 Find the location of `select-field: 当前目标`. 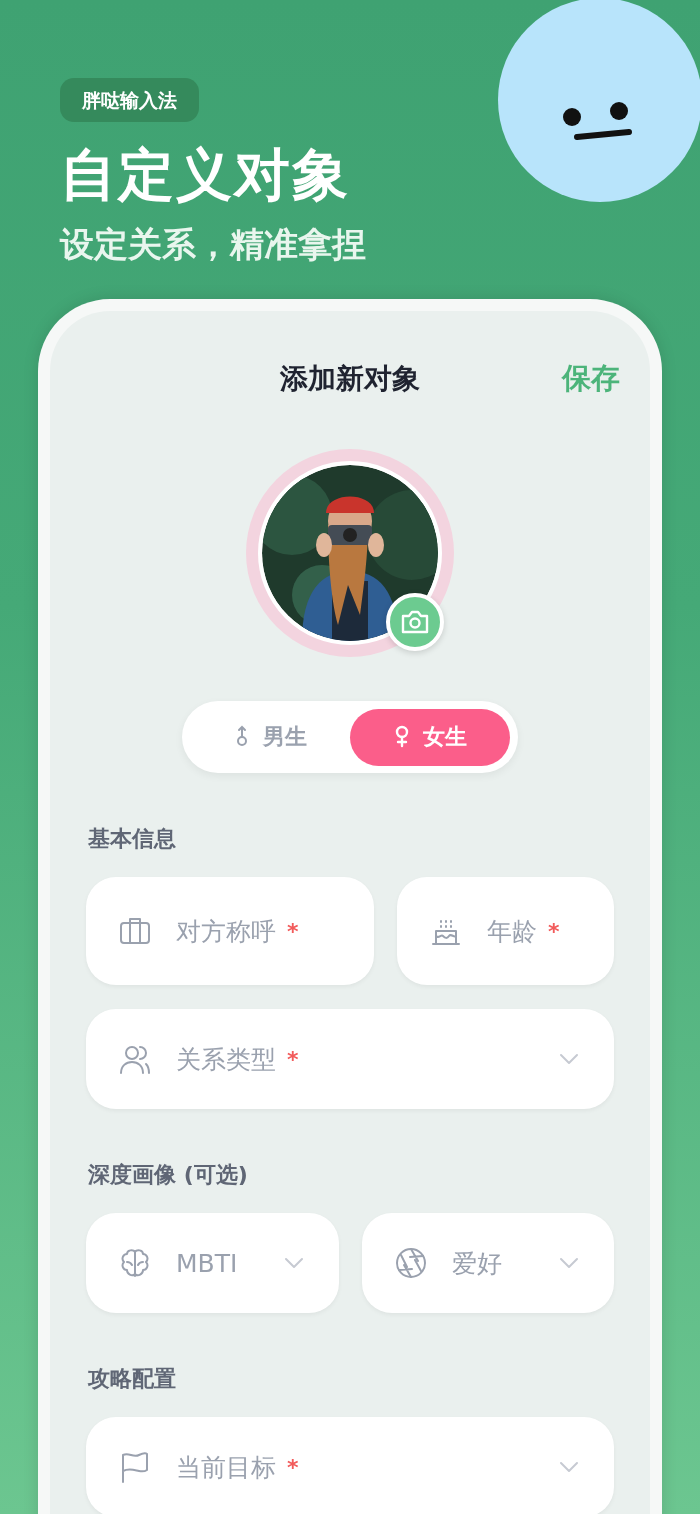

select-field: 当前目标 is located at coordinates (228, 1467).